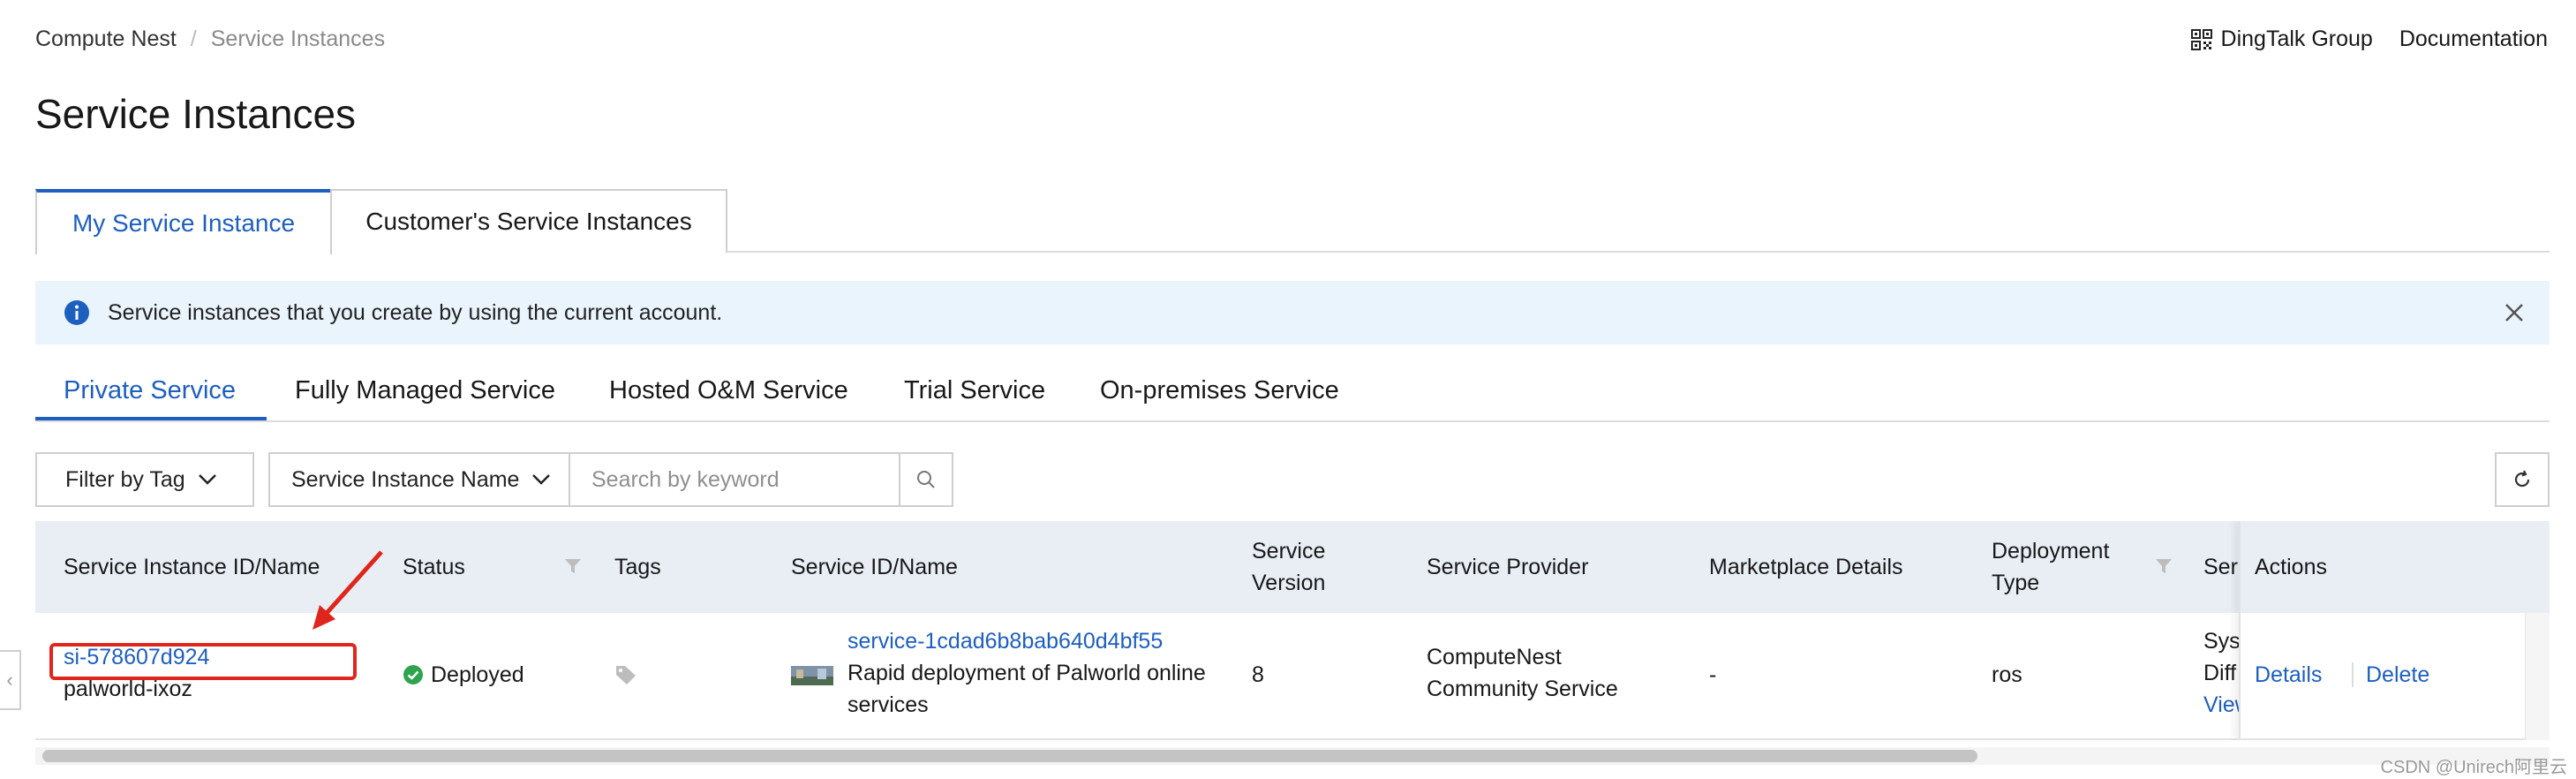 This screenshot has height=779, width=2576. Describe the element at coordinates (1495, 657) in the screenshot. I see `service-provider-line1: ComputeNest` at that location.